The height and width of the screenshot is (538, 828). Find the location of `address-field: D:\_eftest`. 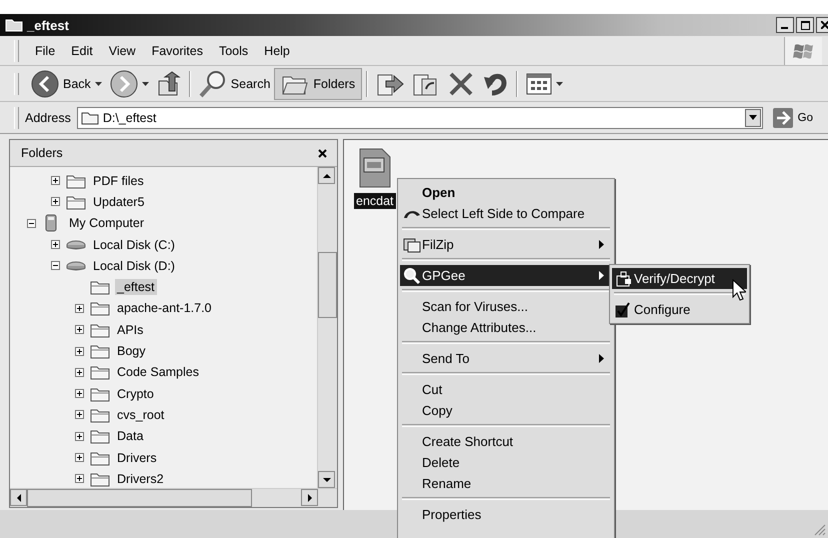

address-field: D:\_eftest is located at coordinates (419, 117).